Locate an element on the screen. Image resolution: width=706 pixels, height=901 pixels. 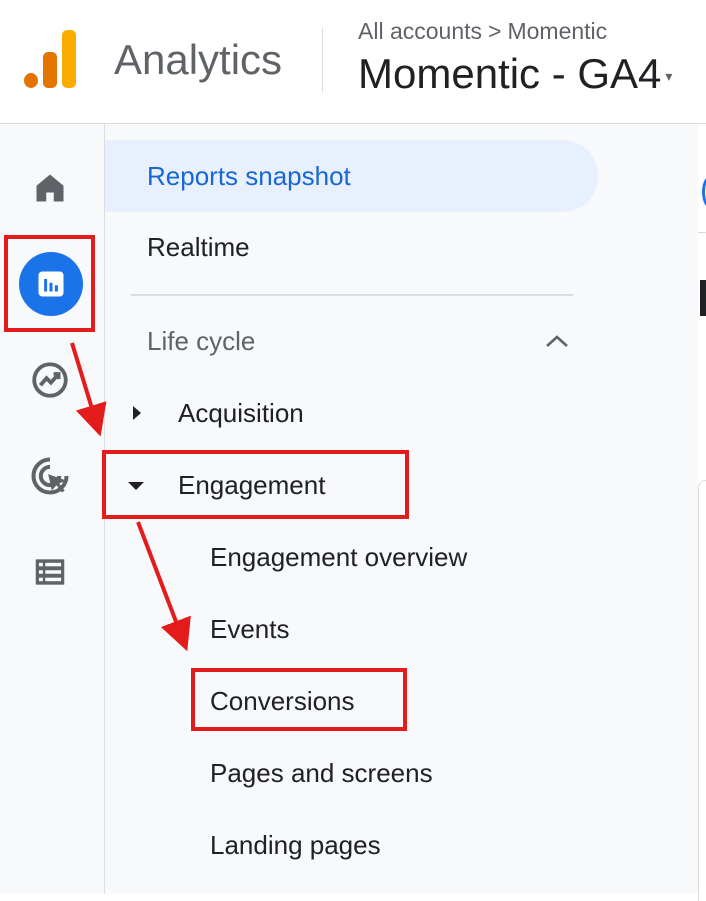
rail-advertising is located at coordinates (50, 476).